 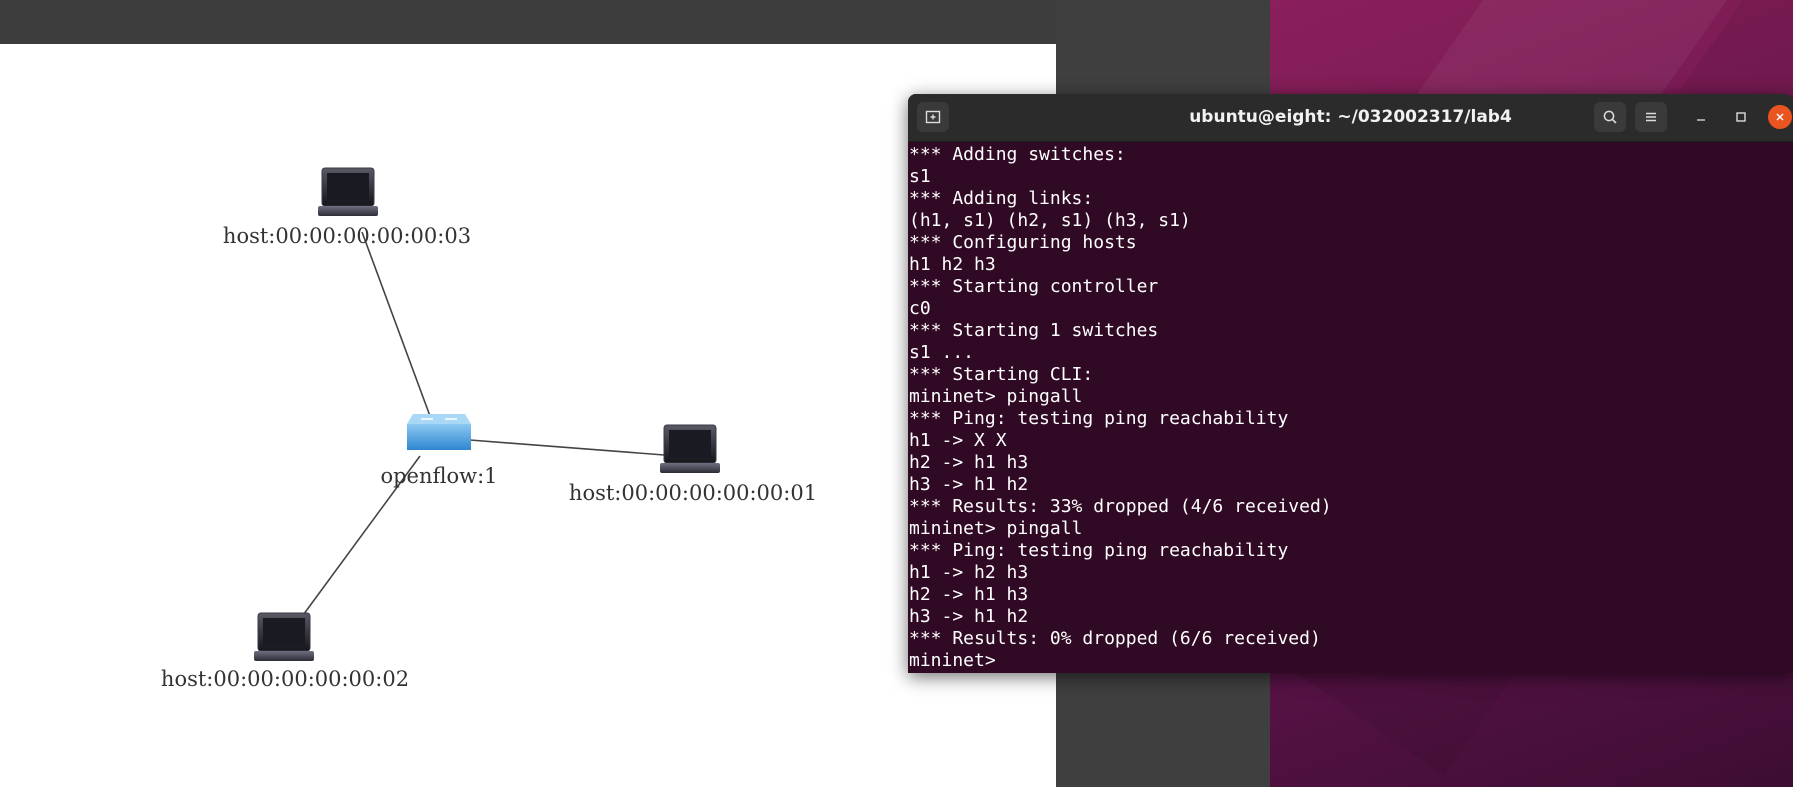 I want to click on terminal-line: s1, so click(x=920, y=176).